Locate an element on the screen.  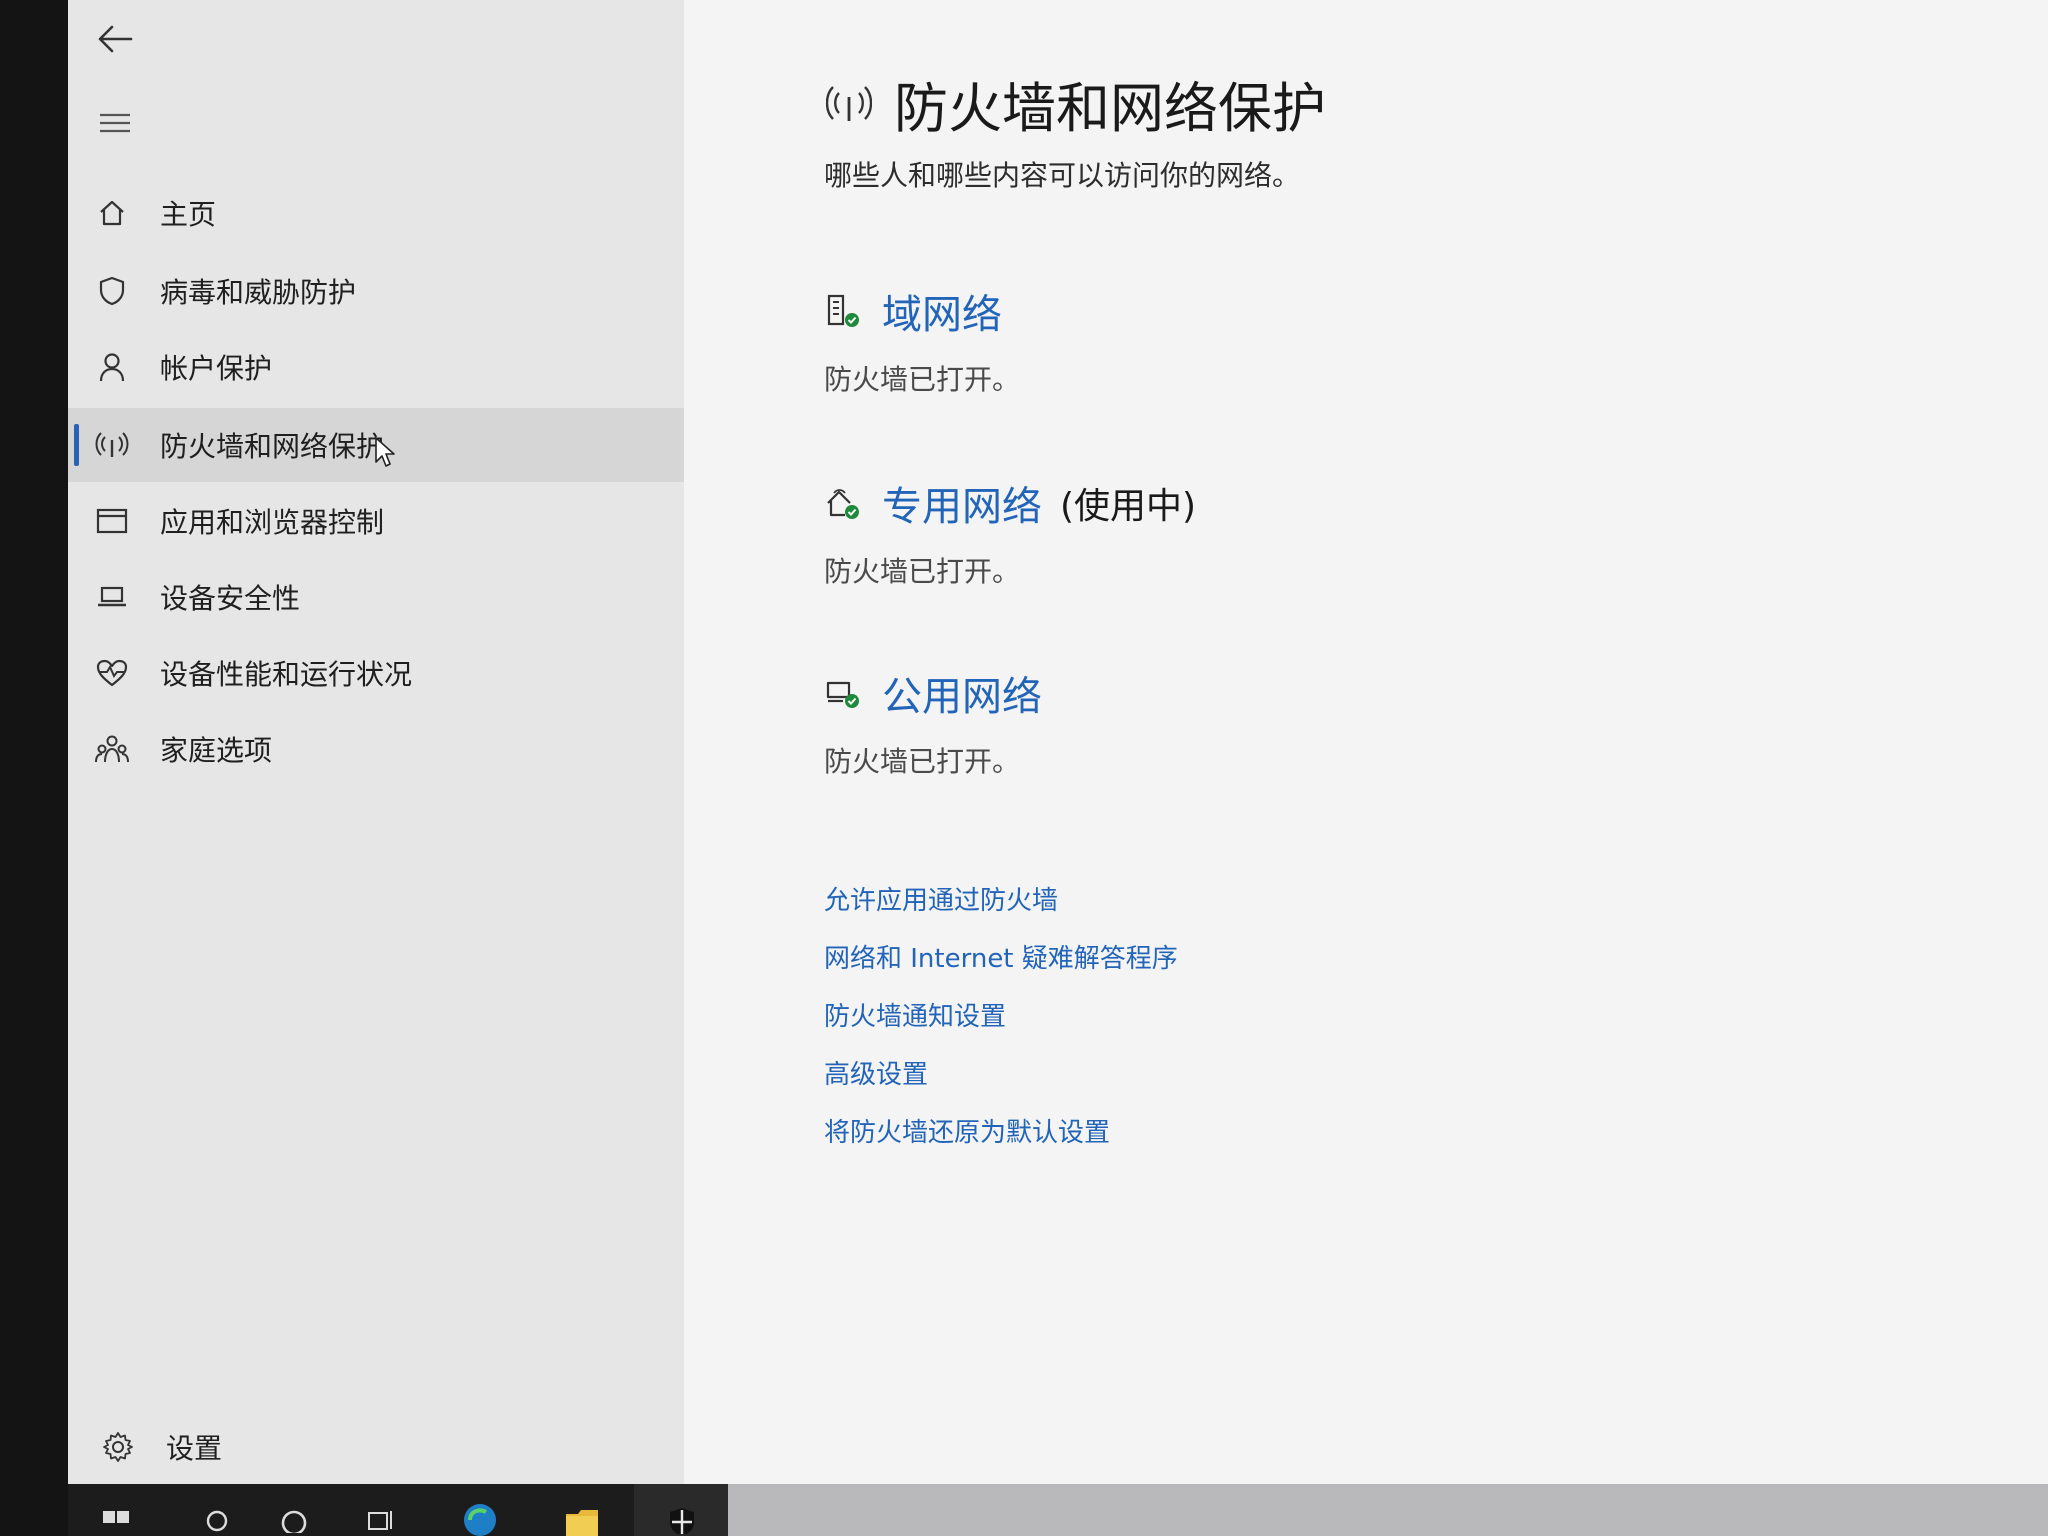
sidebar-item-label: 设备性能和运行状况 is located at coordinates (286, 674).